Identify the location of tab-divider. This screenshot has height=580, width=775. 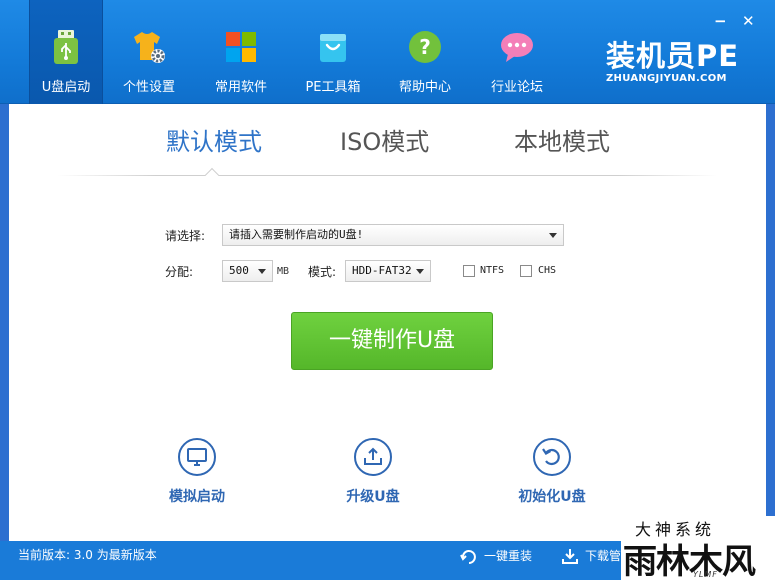
(387, 175).